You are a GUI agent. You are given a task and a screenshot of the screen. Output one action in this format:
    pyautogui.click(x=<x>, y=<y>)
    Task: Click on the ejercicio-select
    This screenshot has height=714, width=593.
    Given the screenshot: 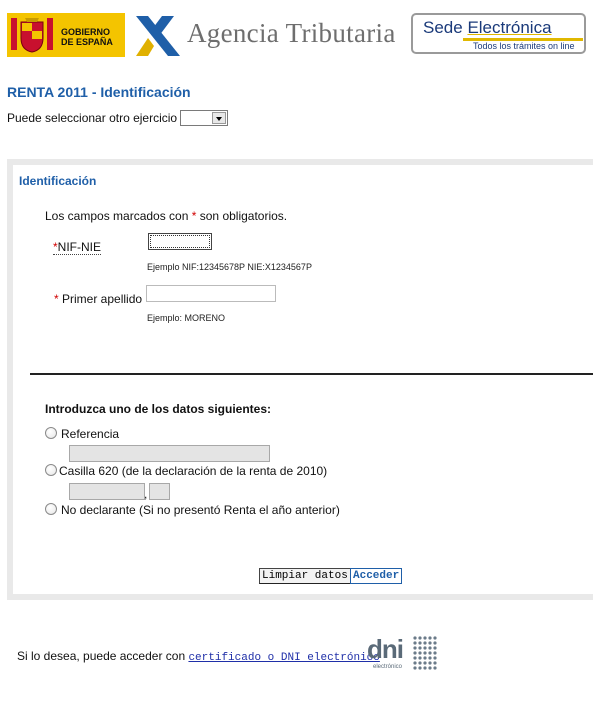 What is the action you would take?
    pyautogui.click(x=204, y=118)
    